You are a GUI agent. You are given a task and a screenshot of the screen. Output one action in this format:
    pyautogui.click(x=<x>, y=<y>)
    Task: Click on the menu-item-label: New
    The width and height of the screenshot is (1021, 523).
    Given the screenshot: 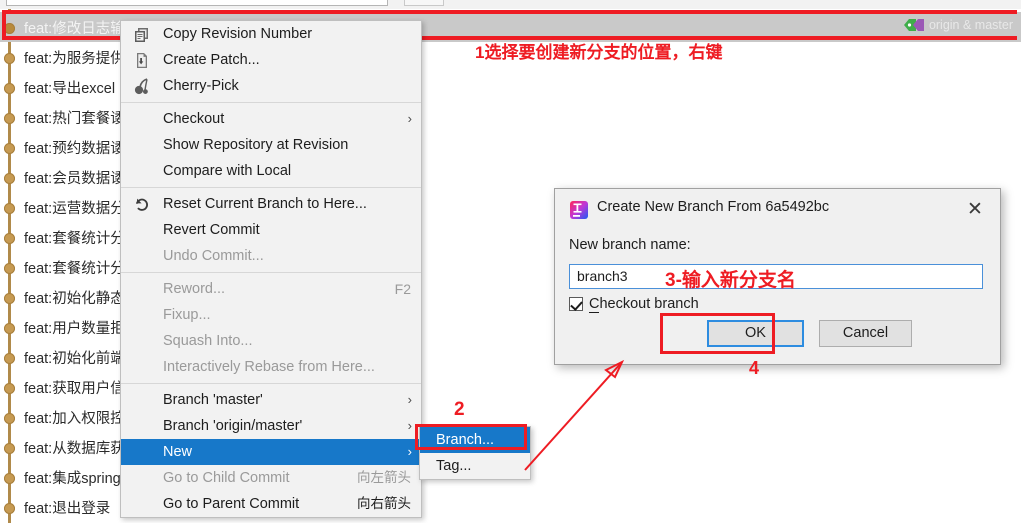 What is the action you would take?
    pyautogui.click(x=178, y=452)
    